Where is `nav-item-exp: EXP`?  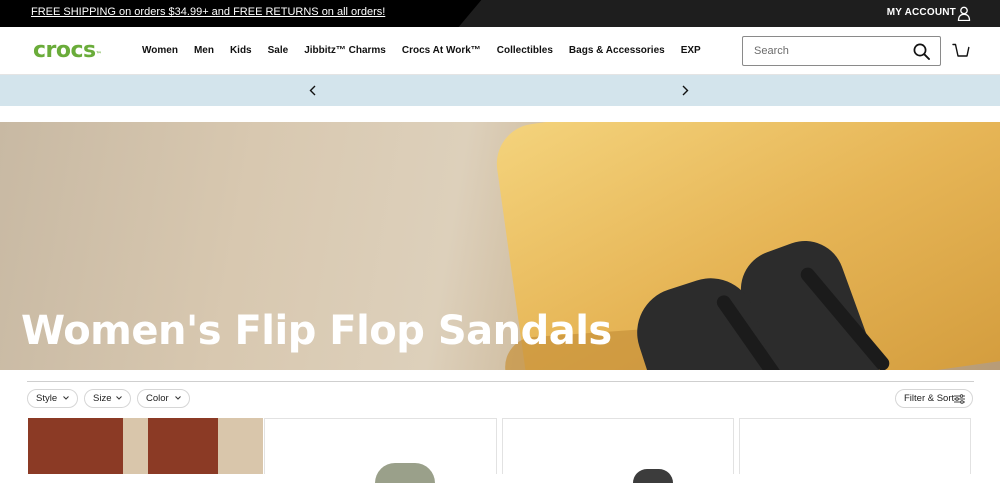 nav-item-exp: EXP is located at coordinates (691, 50).